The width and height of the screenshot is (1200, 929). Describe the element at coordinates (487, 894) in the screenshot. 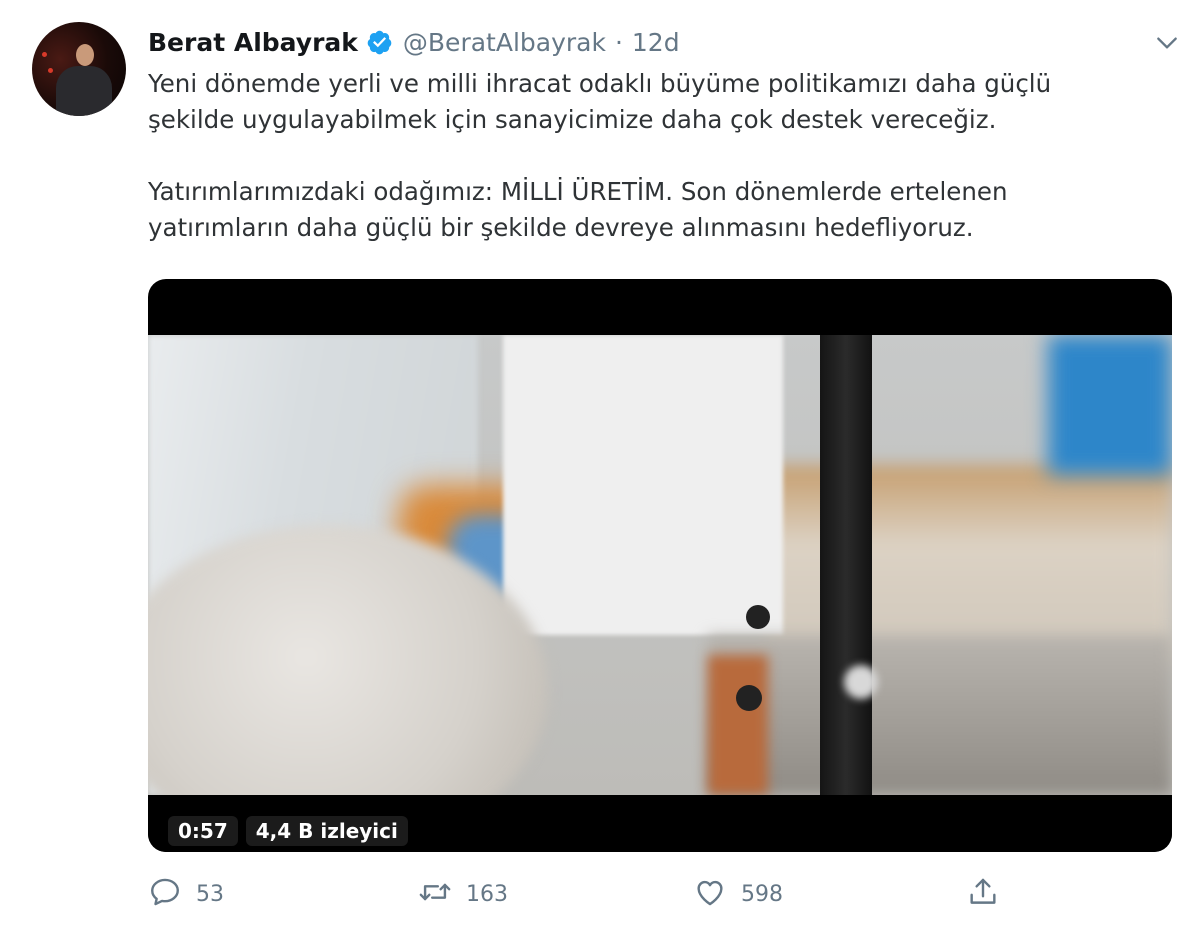

I see `retweet-count: 163` at that location.